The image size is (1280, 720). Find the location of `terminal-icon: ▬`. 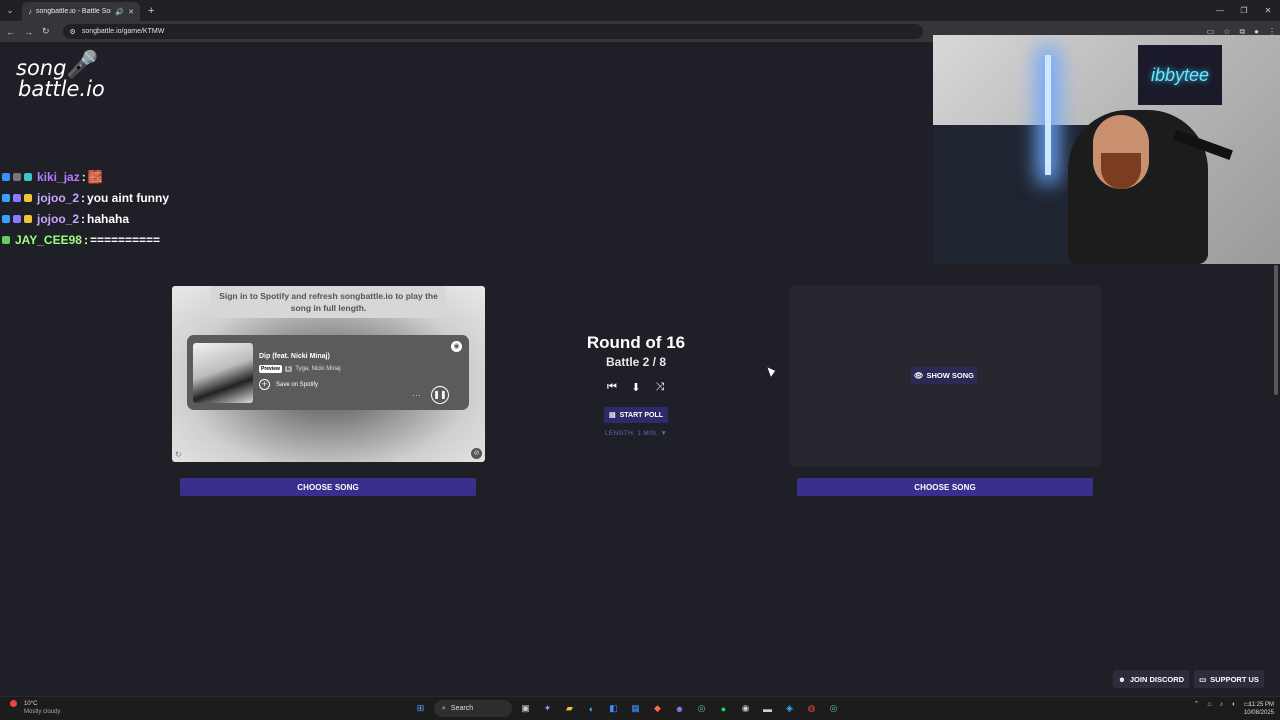

terminal-icon: ▬ is located at coordinates (767, 708).